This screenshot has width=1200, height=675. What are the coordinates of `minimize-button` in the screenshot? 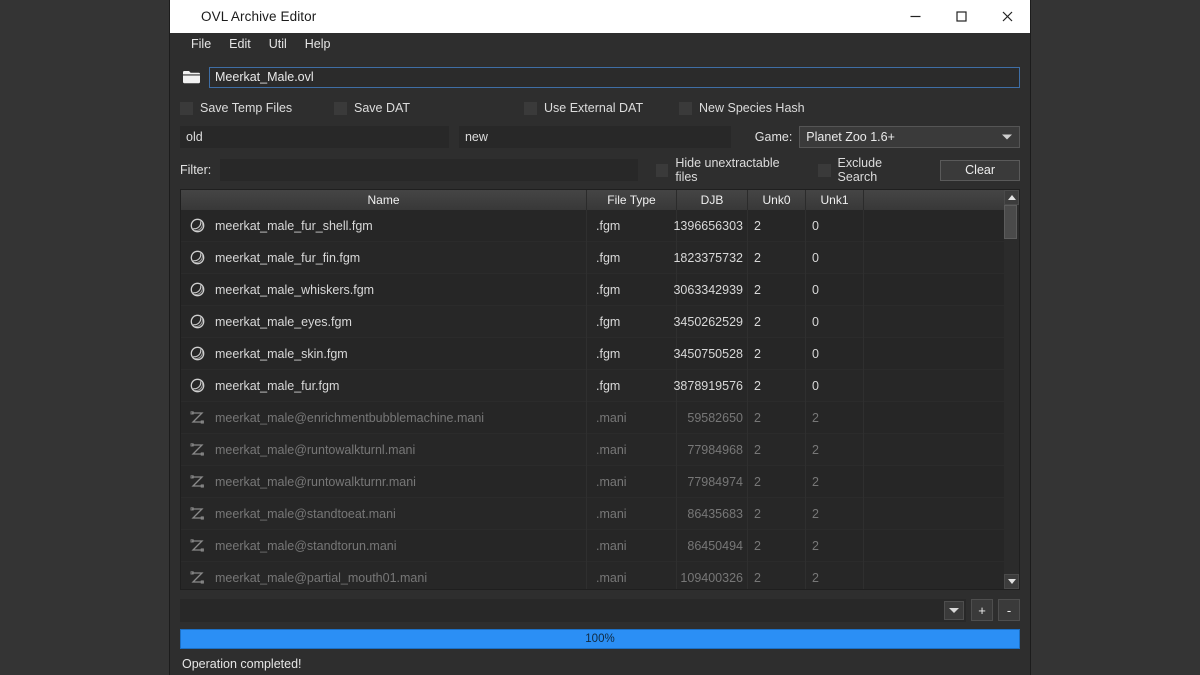 It's located at (915, 16).